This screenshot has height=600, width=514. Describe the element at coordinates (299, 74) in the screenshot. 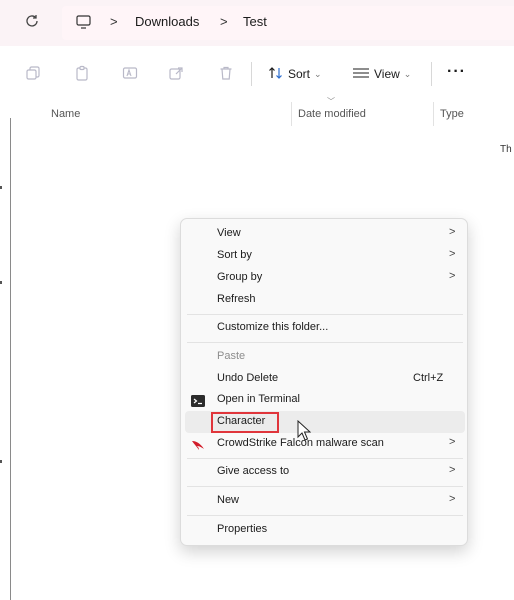

I see `sort-label: Sort` at that location.